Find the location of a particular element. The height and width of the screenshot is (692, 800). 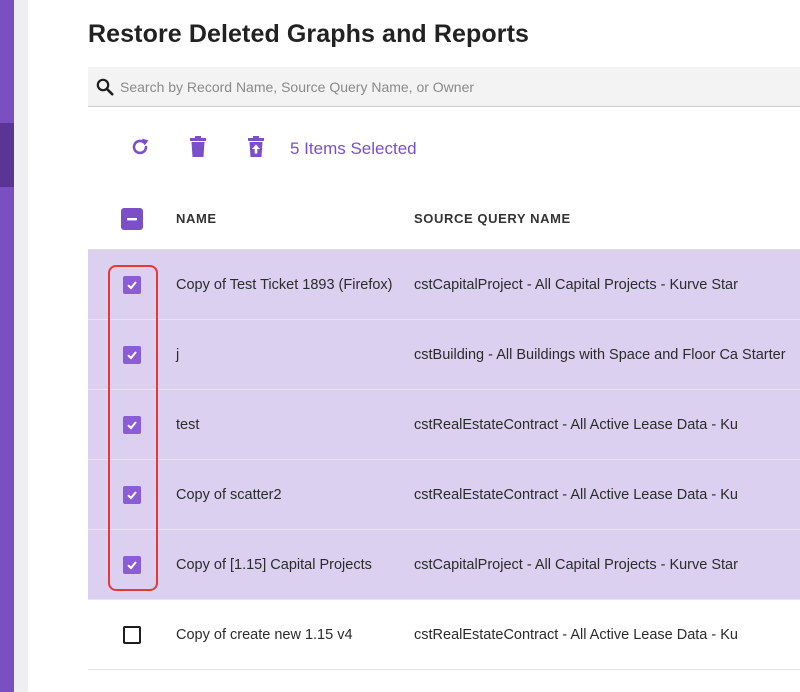

toolbar: 5 Items Selected is located at coordinates (268, 149).